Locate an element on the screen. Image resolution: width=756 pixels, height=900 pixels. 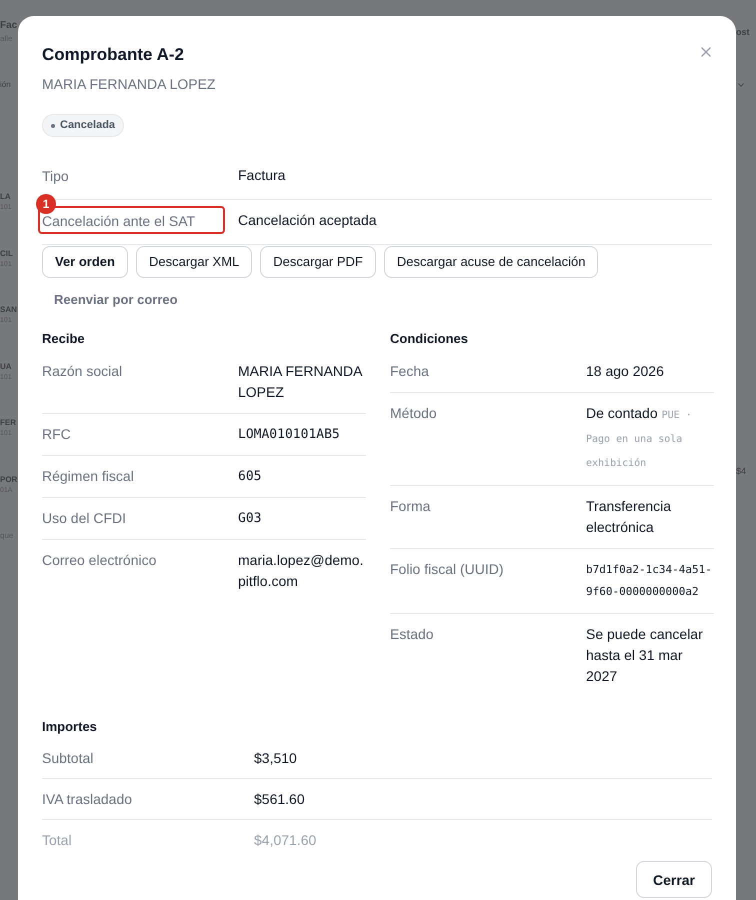
field-value: maria.lopez@demo.pitflo.com is located at coordinates (301, 570).